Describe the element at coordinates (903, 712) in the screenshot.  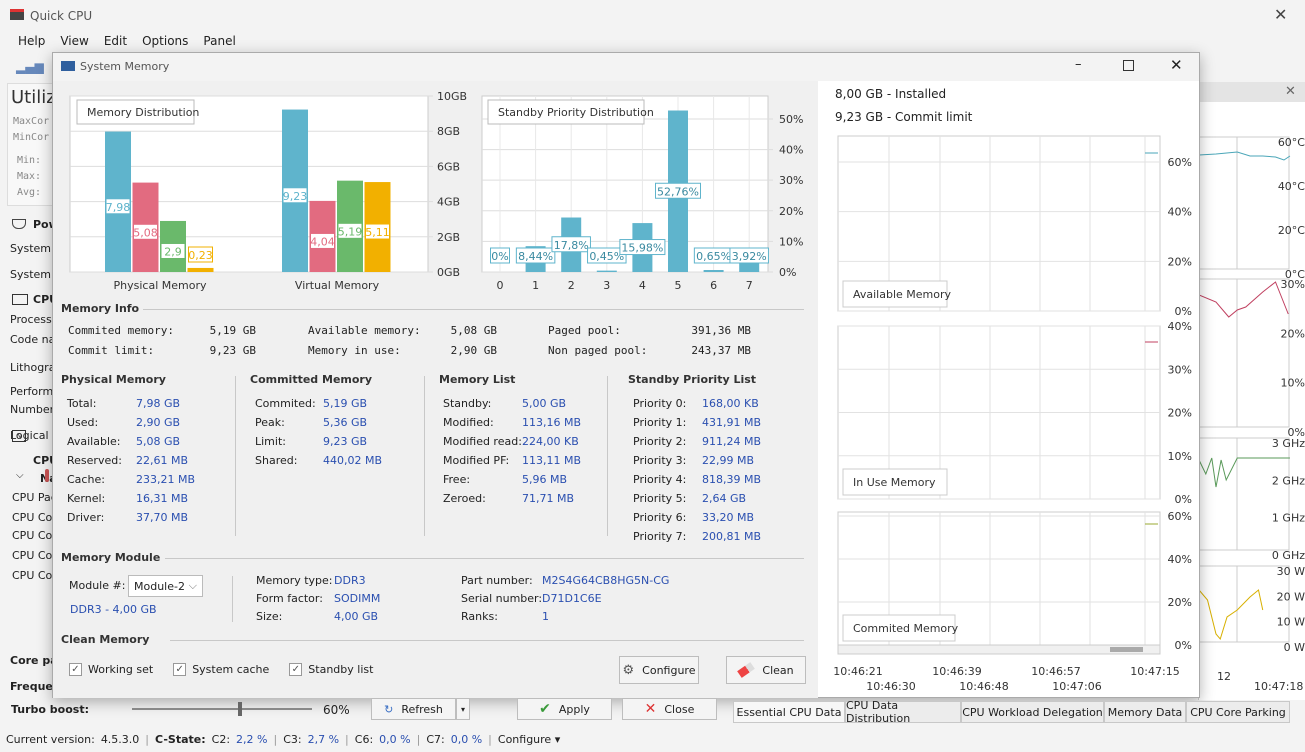
I see `tab-cpu-data-distribution: CPU Data Distribution` at that location.